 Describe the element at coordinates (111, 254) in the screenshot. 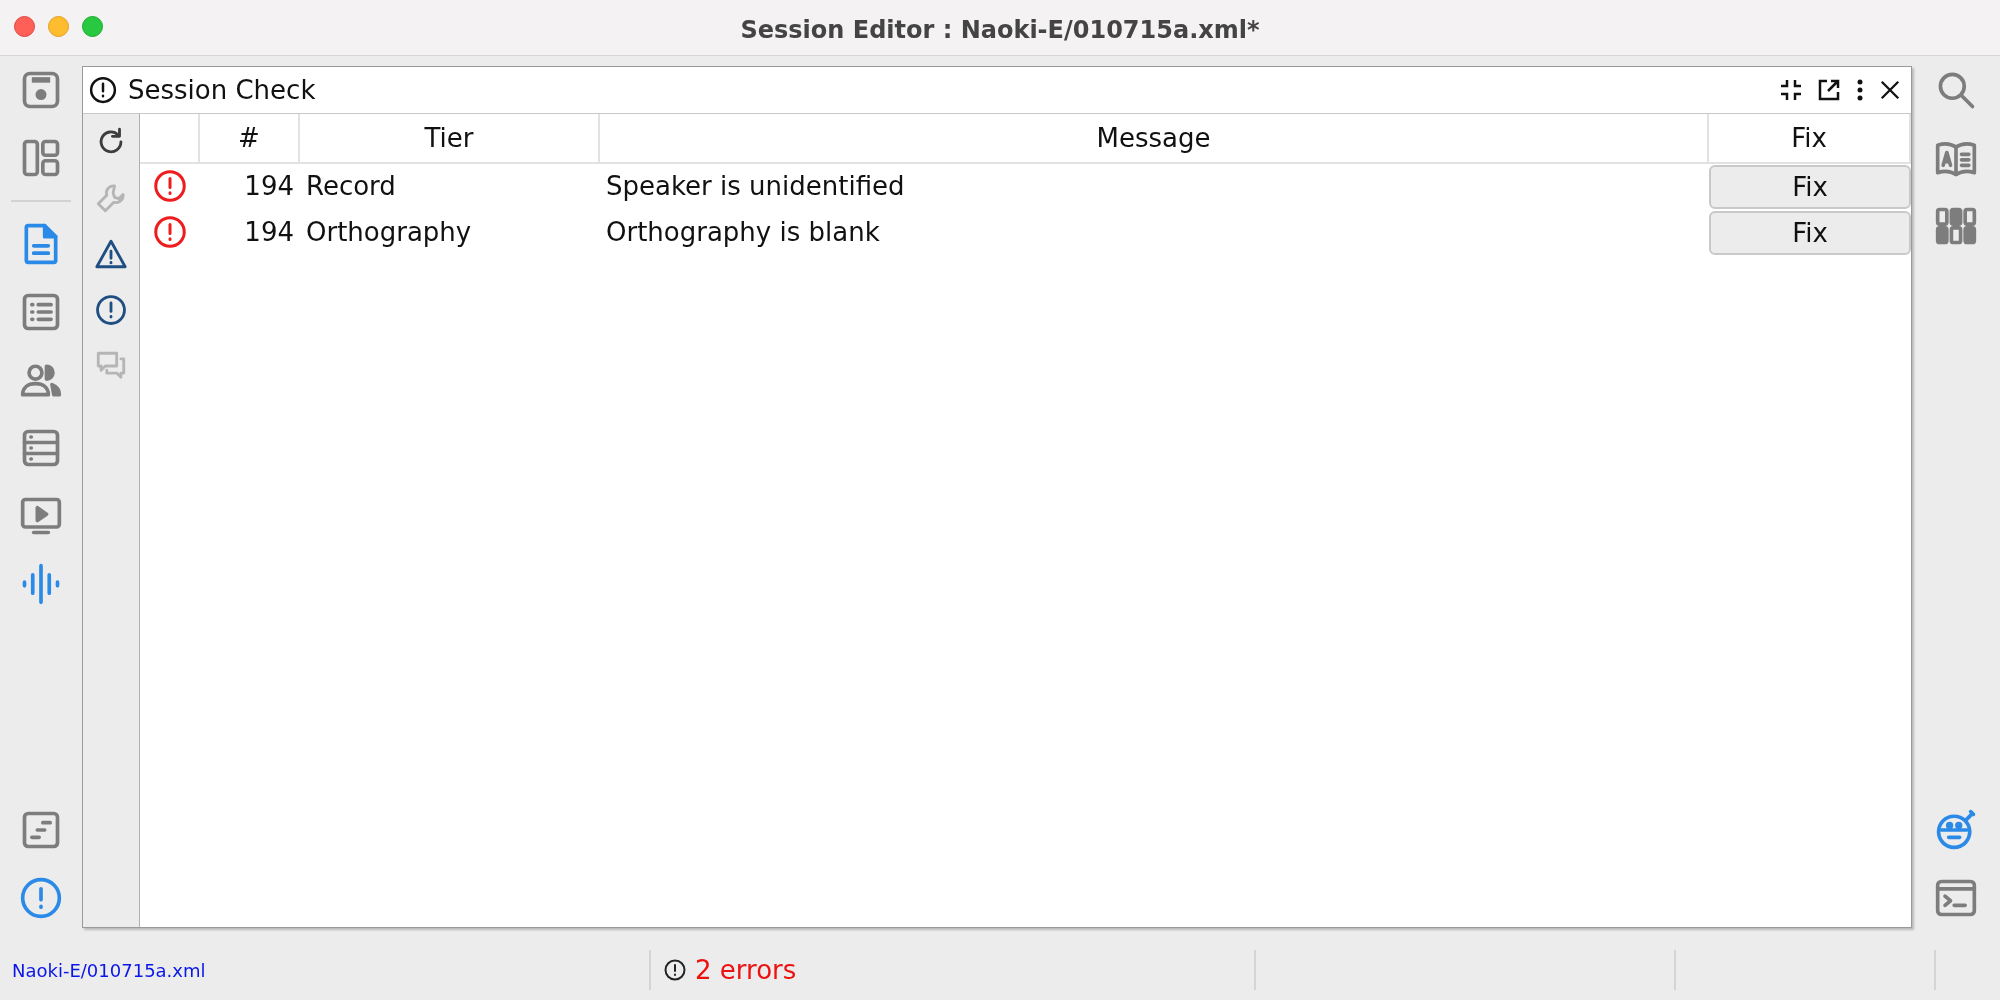

I see `warning-icon` at that location.